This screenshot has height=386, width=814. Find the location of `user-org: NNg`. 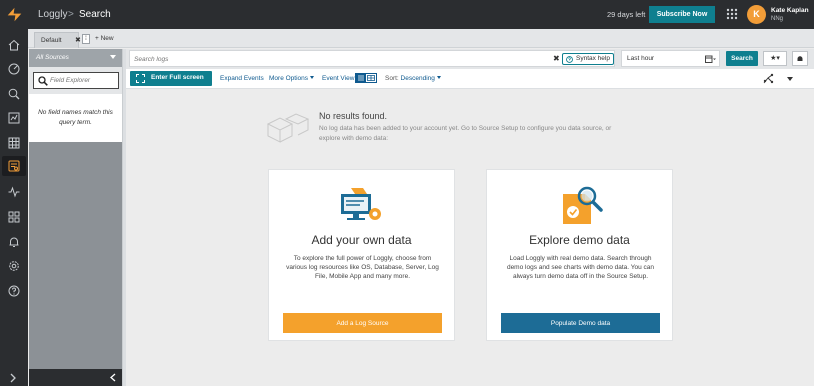

user-org: NNg is located at coordinates (777, 19).